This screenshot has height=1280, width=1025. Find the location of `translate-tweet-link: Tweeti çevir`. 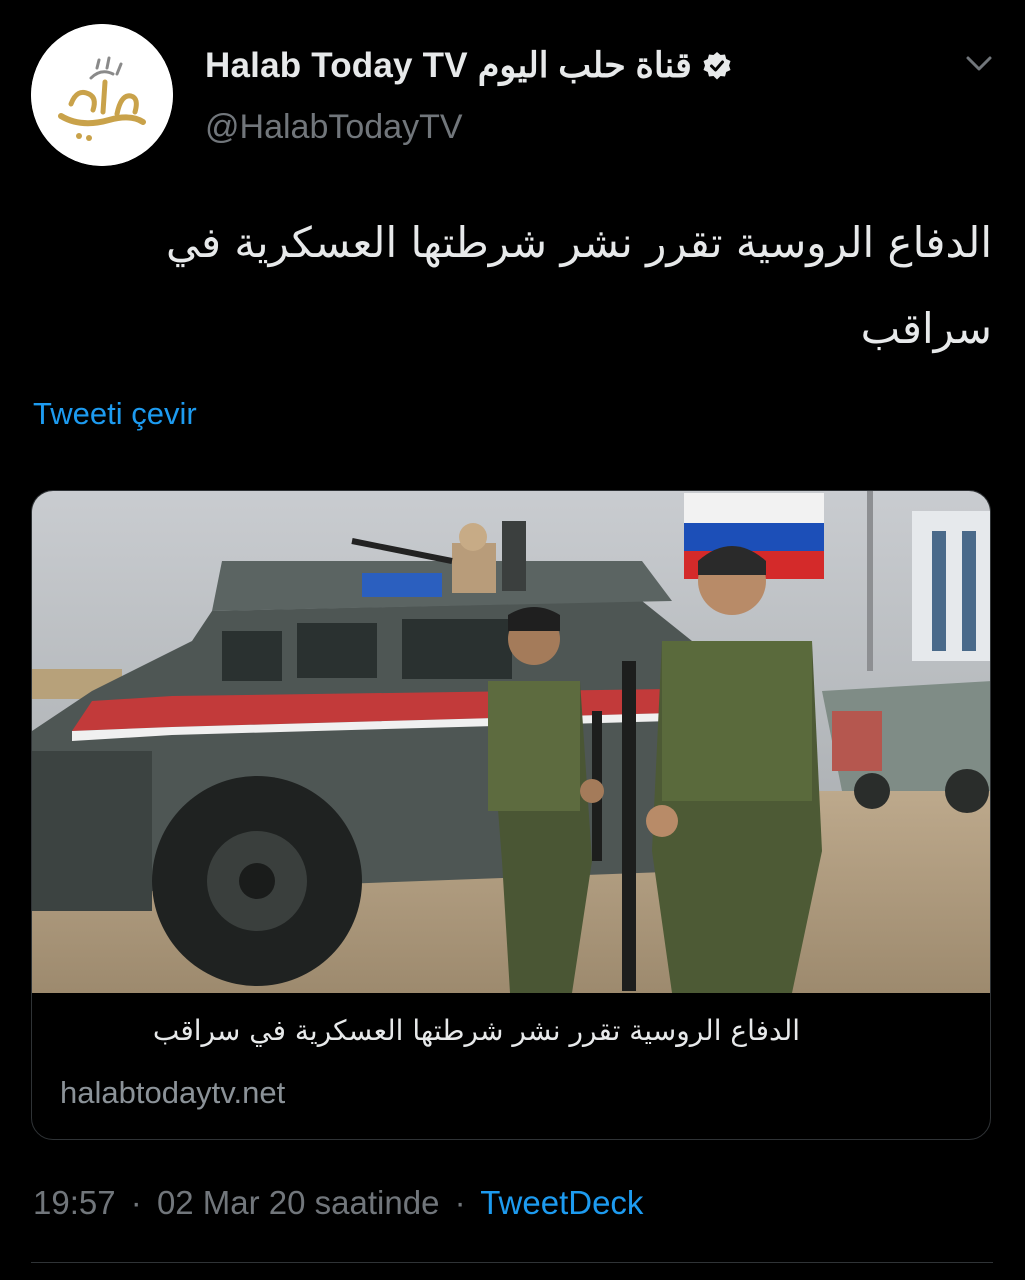

translate-tweet-link: Tweeti çevir is located at coordinates (115, 414).